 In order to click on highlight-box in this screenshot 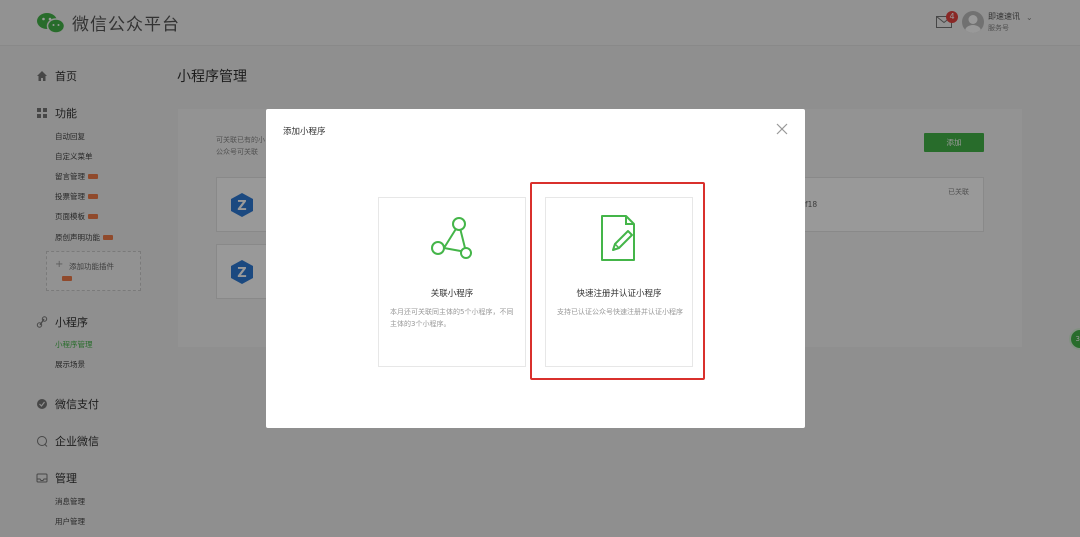, I will do `click(617, 281)`.